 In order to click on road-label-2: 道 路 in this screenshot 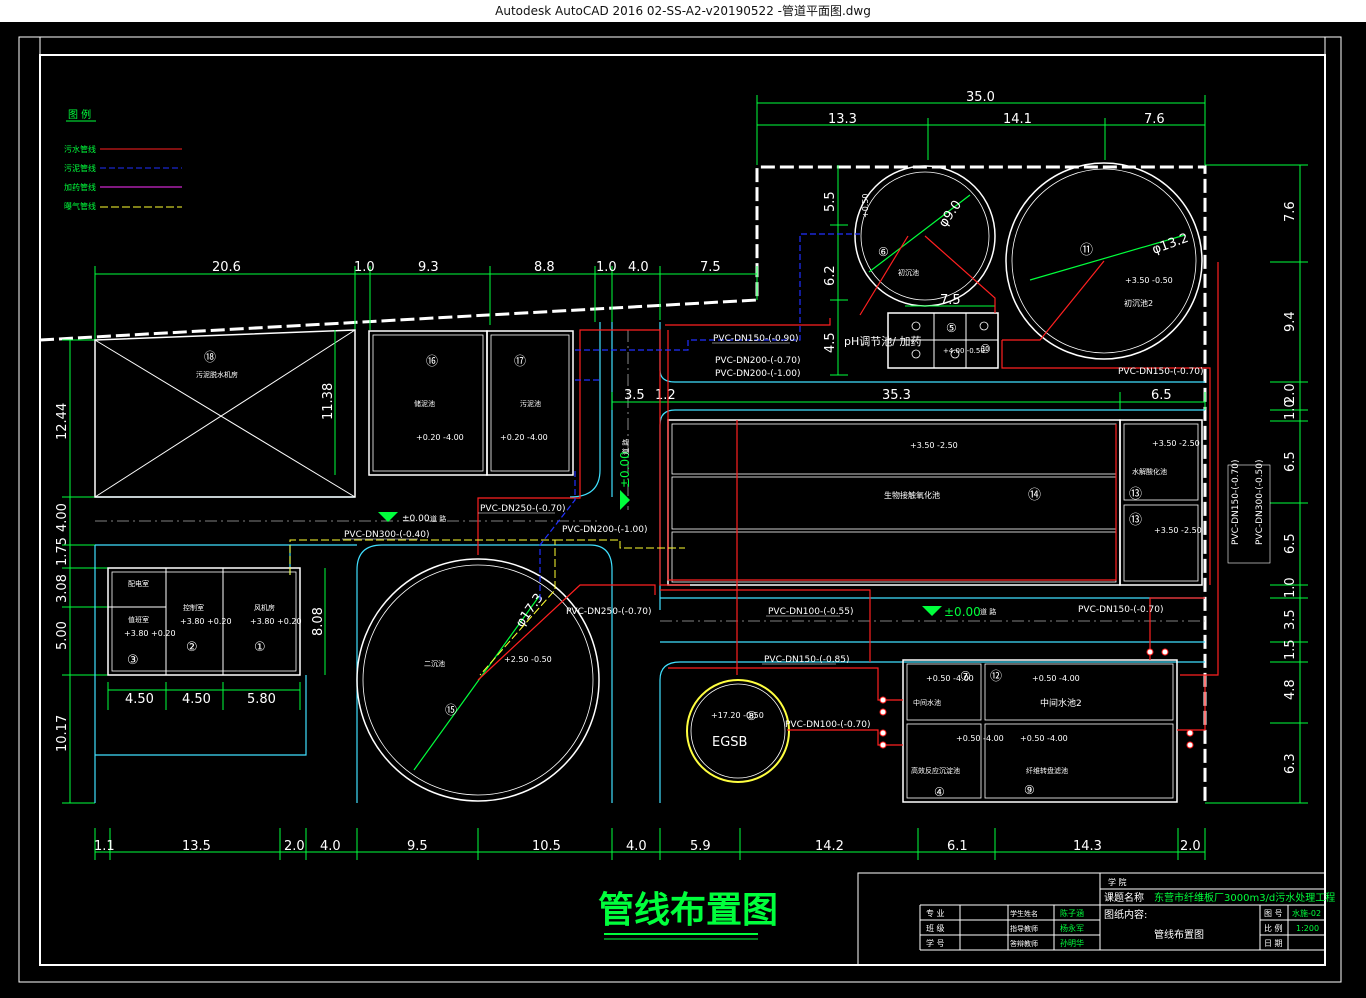, I will do `click(625, 447)`.